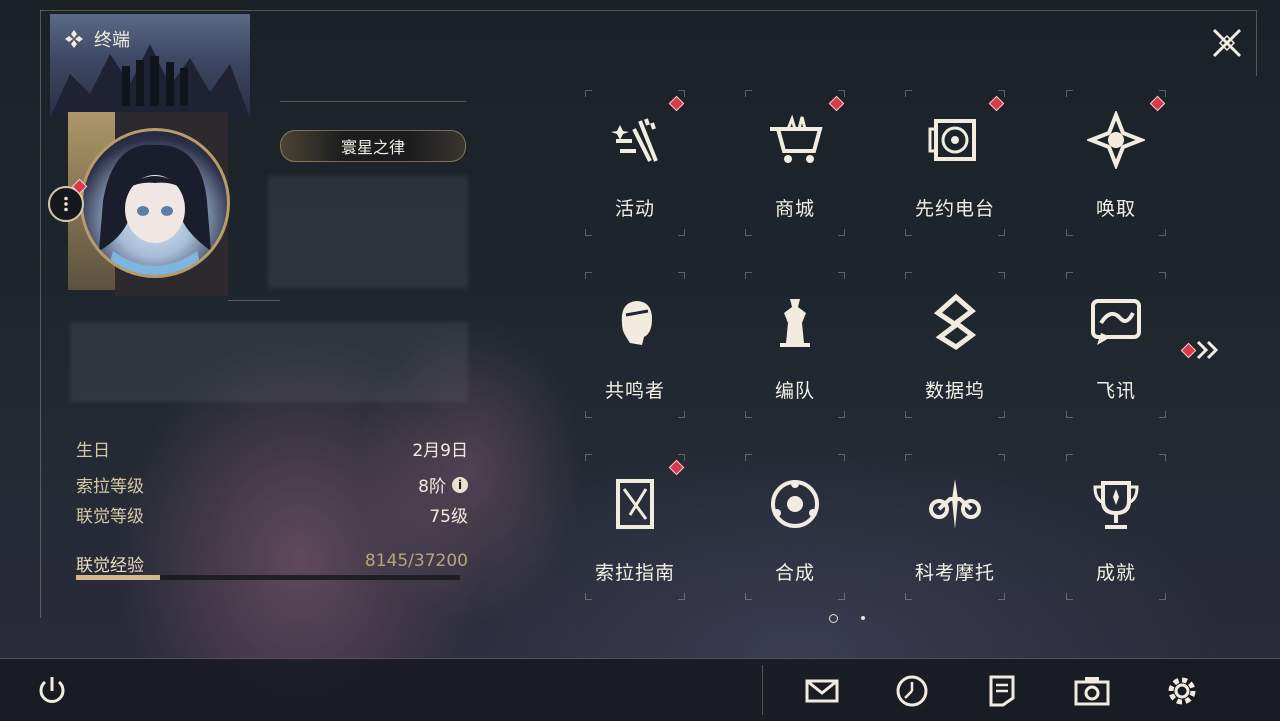 This screenshot has height=721, width=1280. Describe the element at coordinates (954, 573) in the screenshot. I see `menu-item-label: 科考摩托` at that location.